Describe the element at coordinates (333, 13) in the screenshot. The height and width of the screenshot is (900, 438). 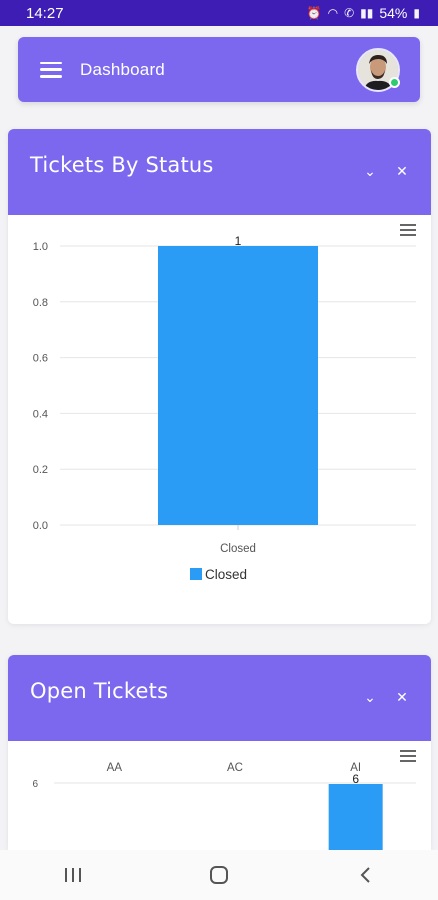
I see `wifi-icon: ◠` at that location.